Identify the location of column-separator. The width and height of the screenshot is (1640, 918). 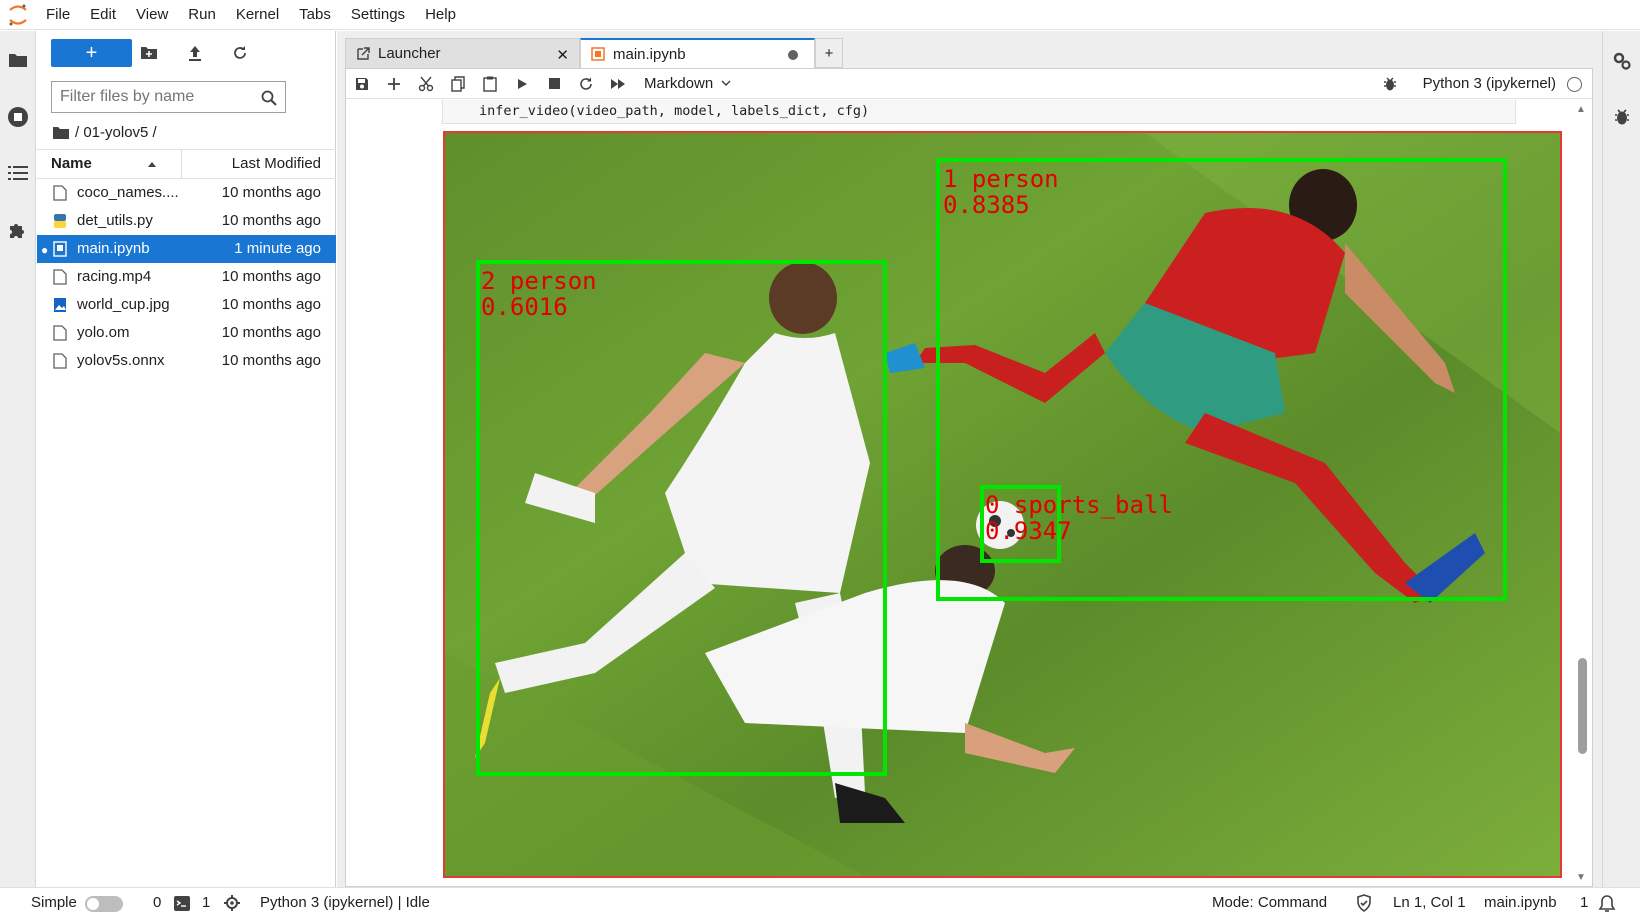
(181, 164).